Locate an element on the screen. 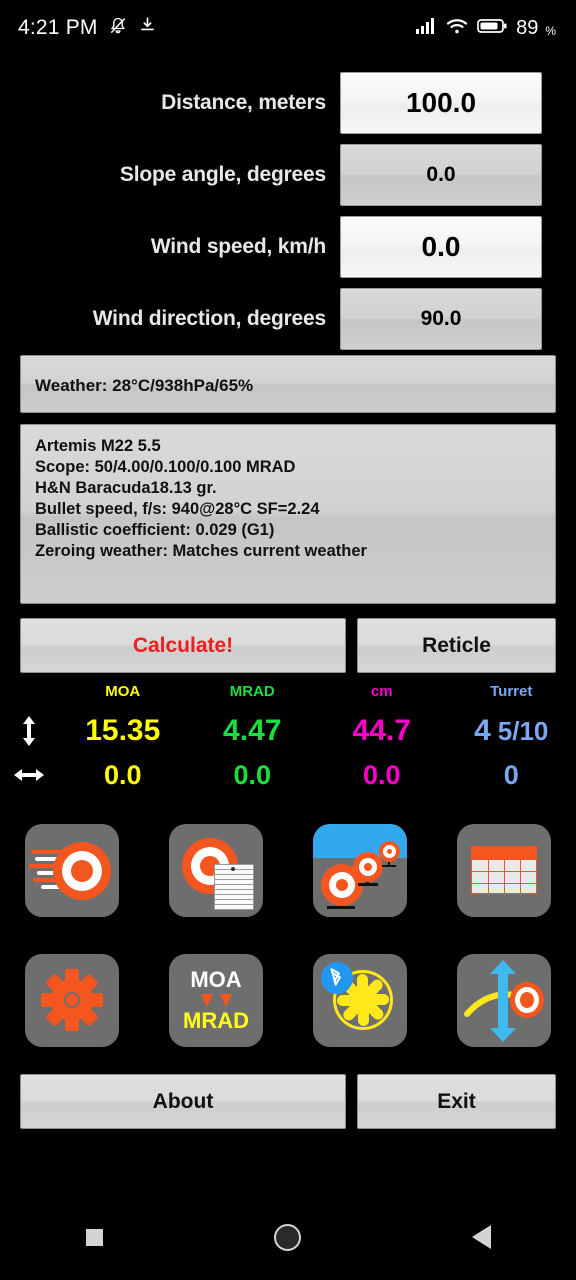  slope-angle-label: Slope angle, degrees is located at coordinates (222, 174).